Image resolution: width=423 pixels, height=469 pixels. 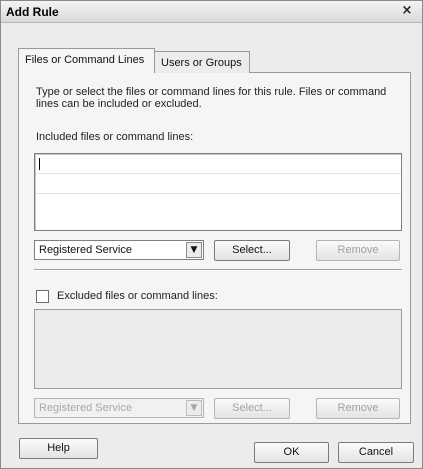 What do you see at coordinates (32, 12) in the screenshot?
I see `window-title: Add Rule` at bounding box center [32, 12].